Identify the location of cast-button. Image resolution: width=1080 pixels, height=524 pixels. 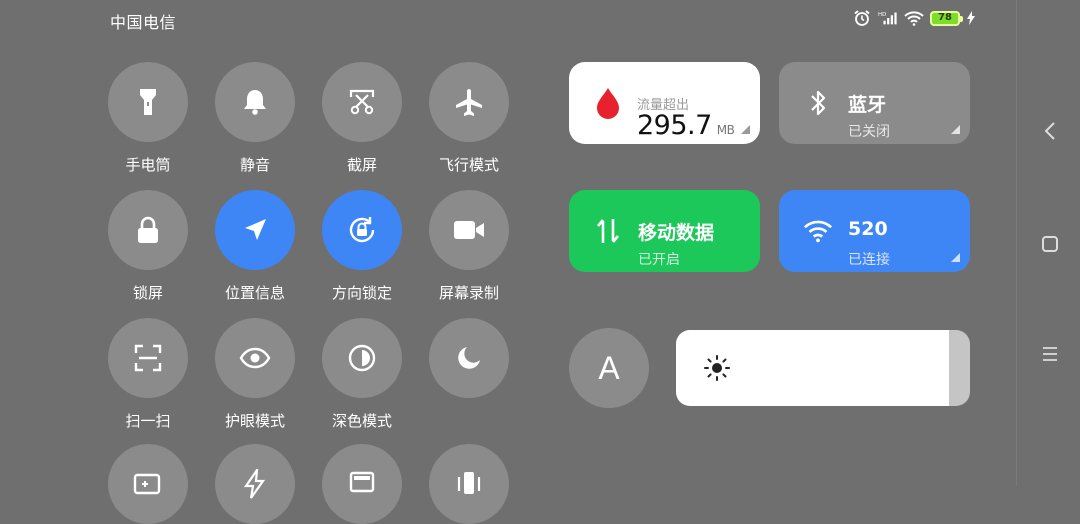
(362, 484).